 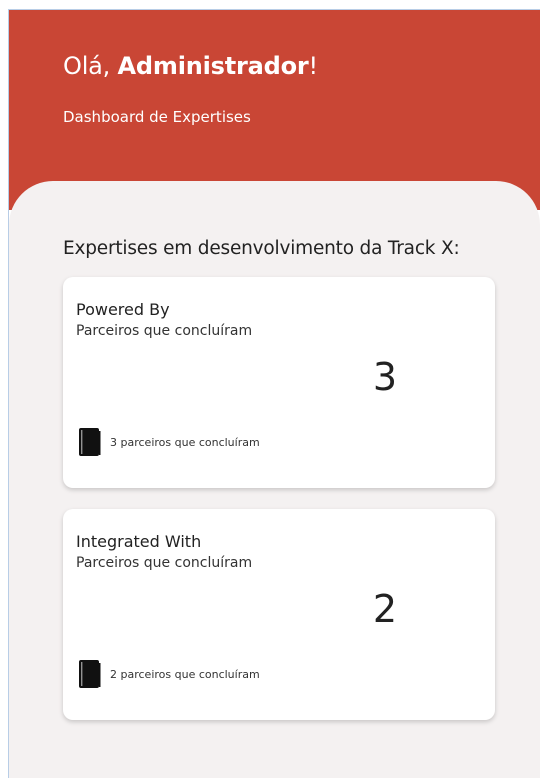 I want to click on card-footer: 3 parceiros que concluíram, so click(x=169, y=442).